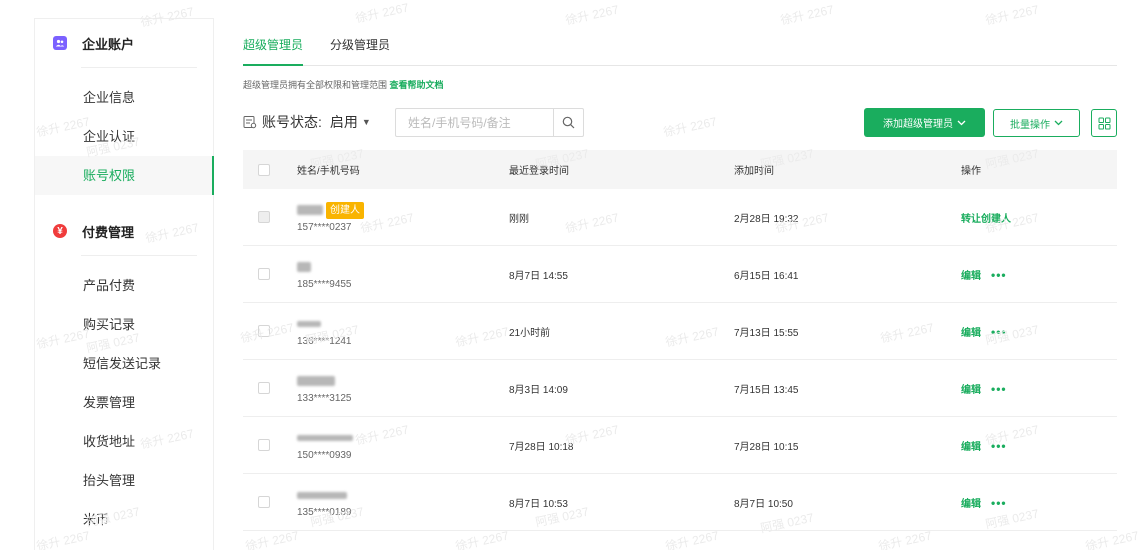 This screenshot has width=1148, height=550. I want to click on table-row: 136****1241 21小时前 7月13日 15:55 编辑 •••, so click(680, 331).